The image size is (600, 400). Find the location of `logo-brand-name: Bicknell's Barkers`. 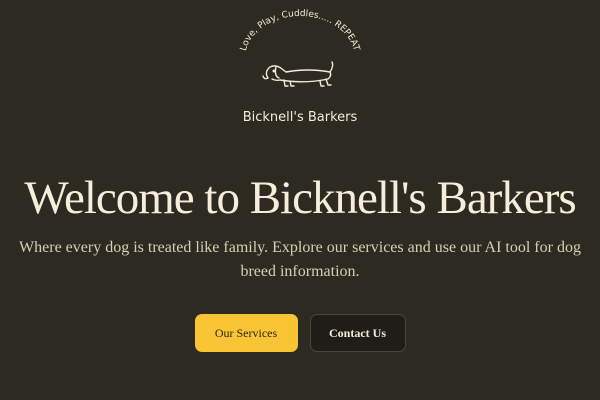

logo-brand-name: Bicknell's Barkers is located at coordinates (300, 117).